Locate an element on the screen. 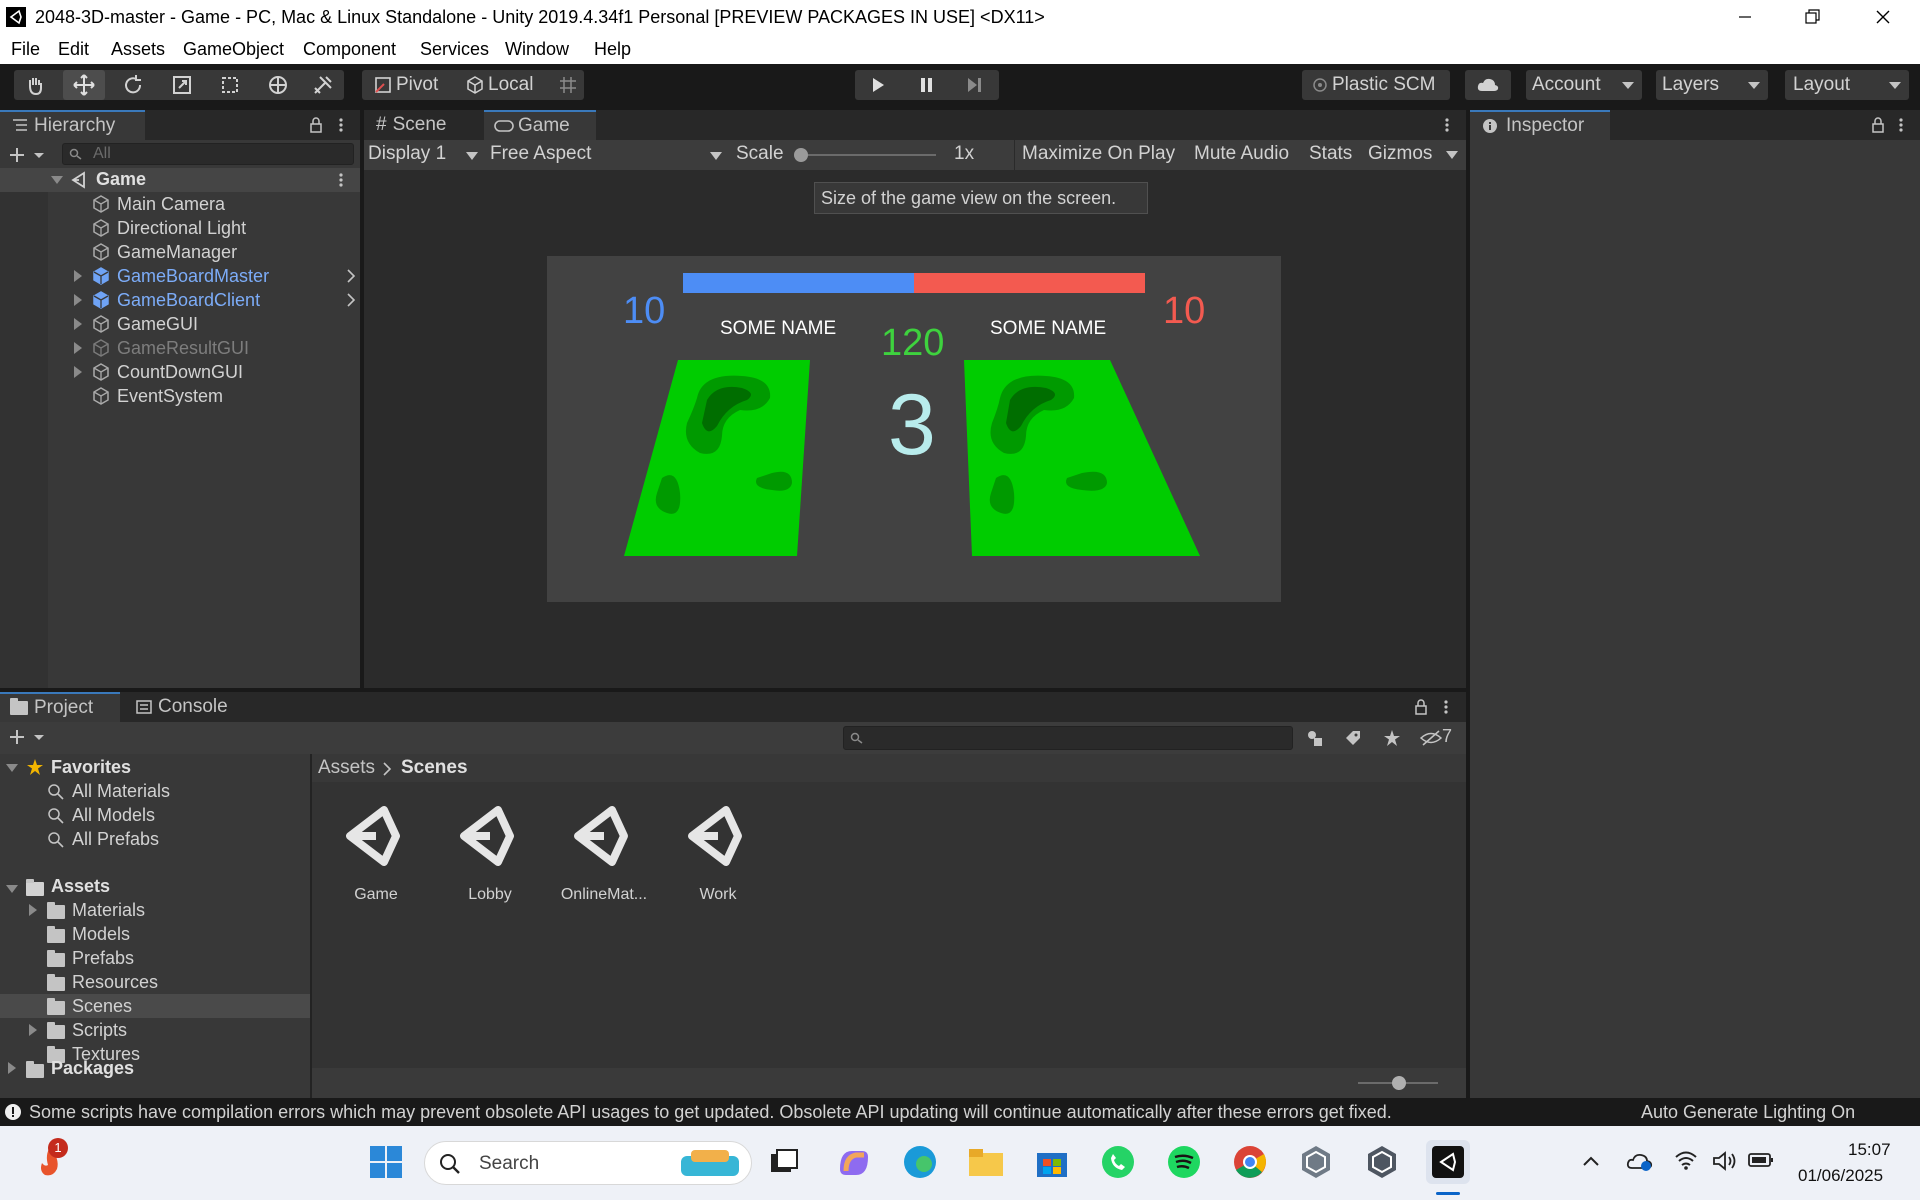 The width and height of the screenshot is (1920, 1200). weather-widget-icon: 1 is located at coordinates (50, 1161).